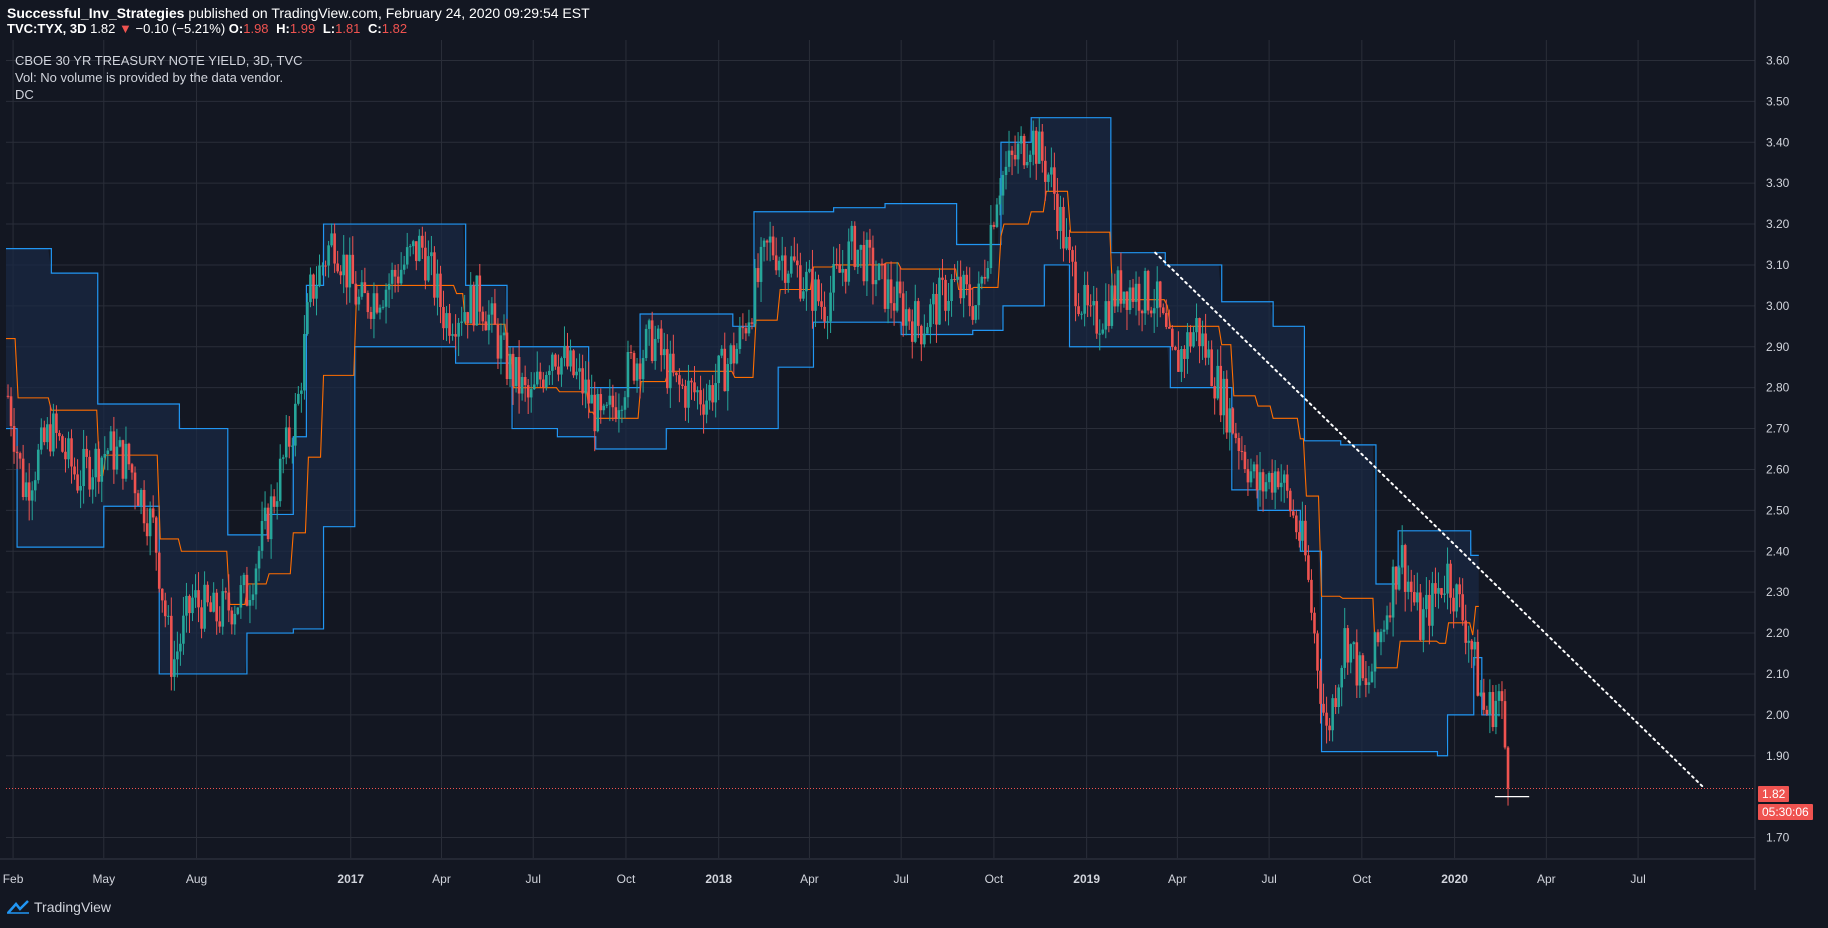  What do you see at coordinates (1778, 429) in the screenshot?
I see `y-tick-label: 2.70` at bounding box center [1778, 429].